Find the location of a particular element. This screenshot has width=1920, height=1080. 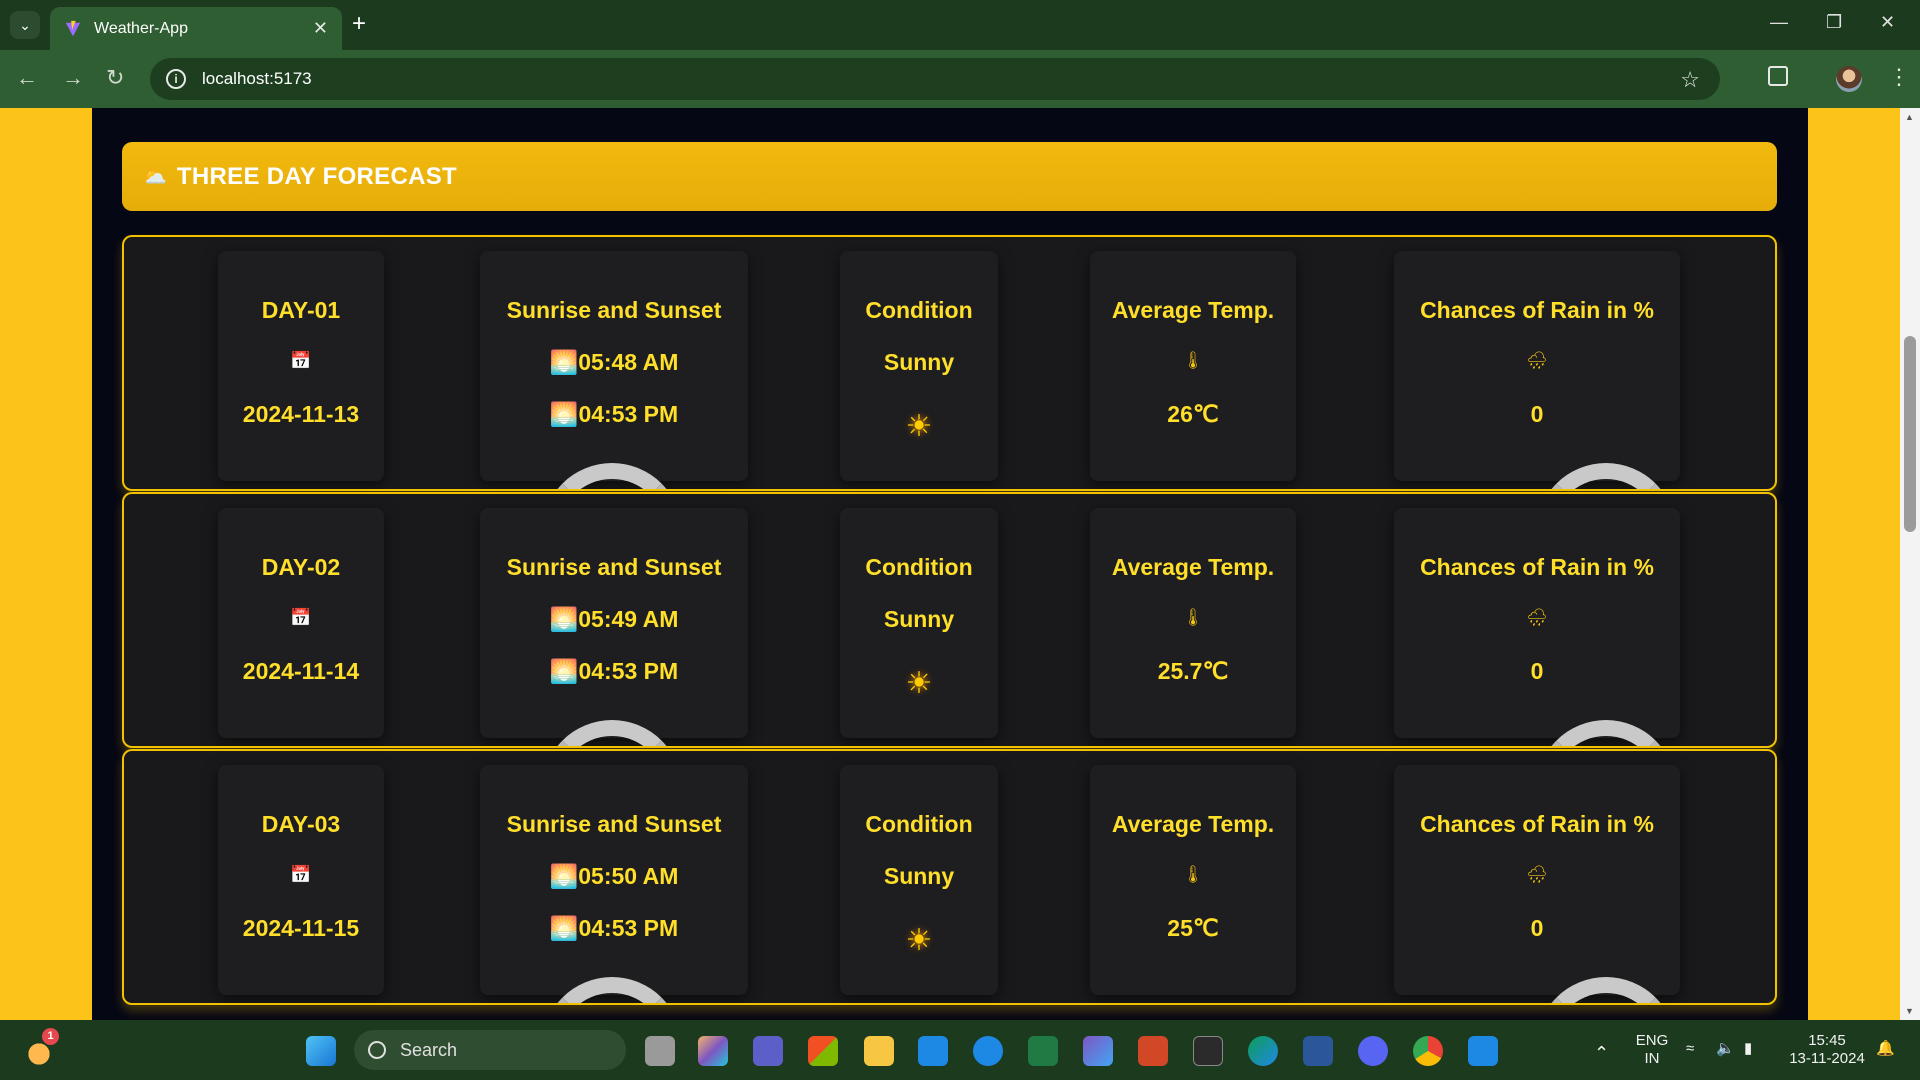

search-icon is located at coordinates (377, 1050).